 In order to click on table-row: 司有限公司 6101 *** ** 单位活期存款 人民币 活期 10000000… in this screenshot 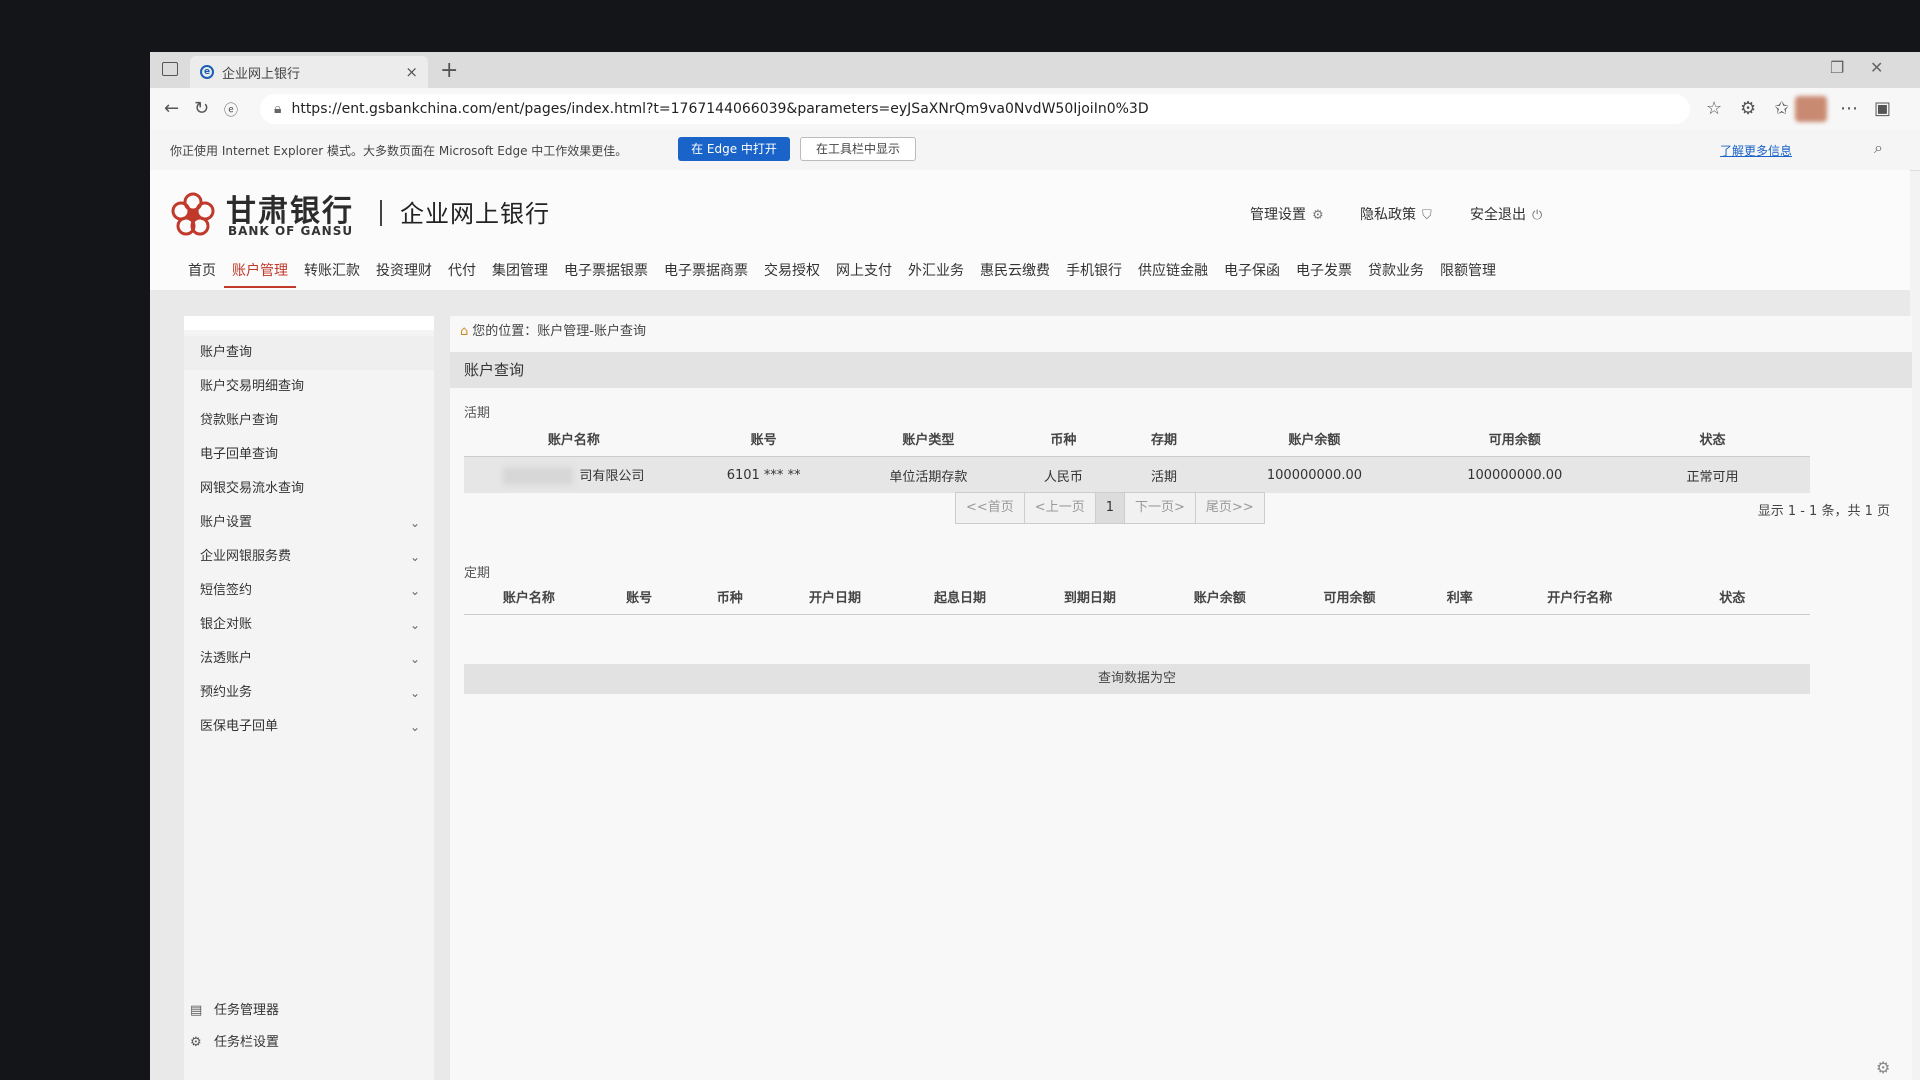, I will do `click(1137, 475)`.